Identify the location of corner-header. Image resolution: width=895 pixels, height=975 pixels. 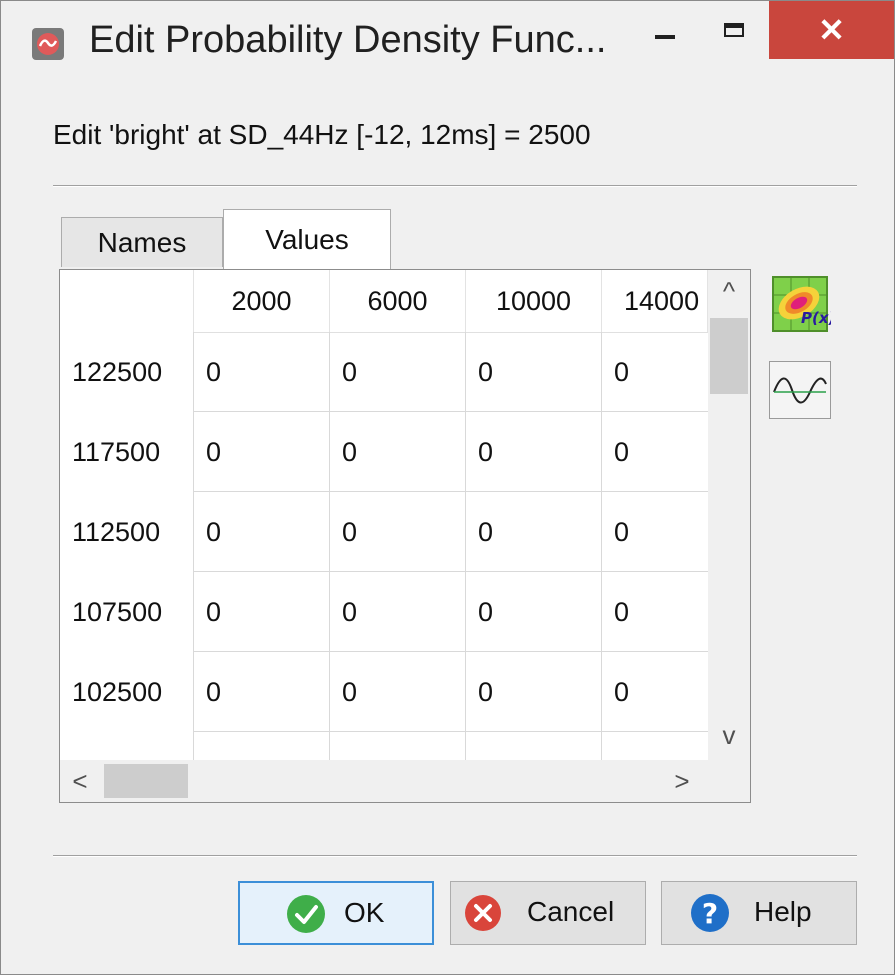
(127, 301).